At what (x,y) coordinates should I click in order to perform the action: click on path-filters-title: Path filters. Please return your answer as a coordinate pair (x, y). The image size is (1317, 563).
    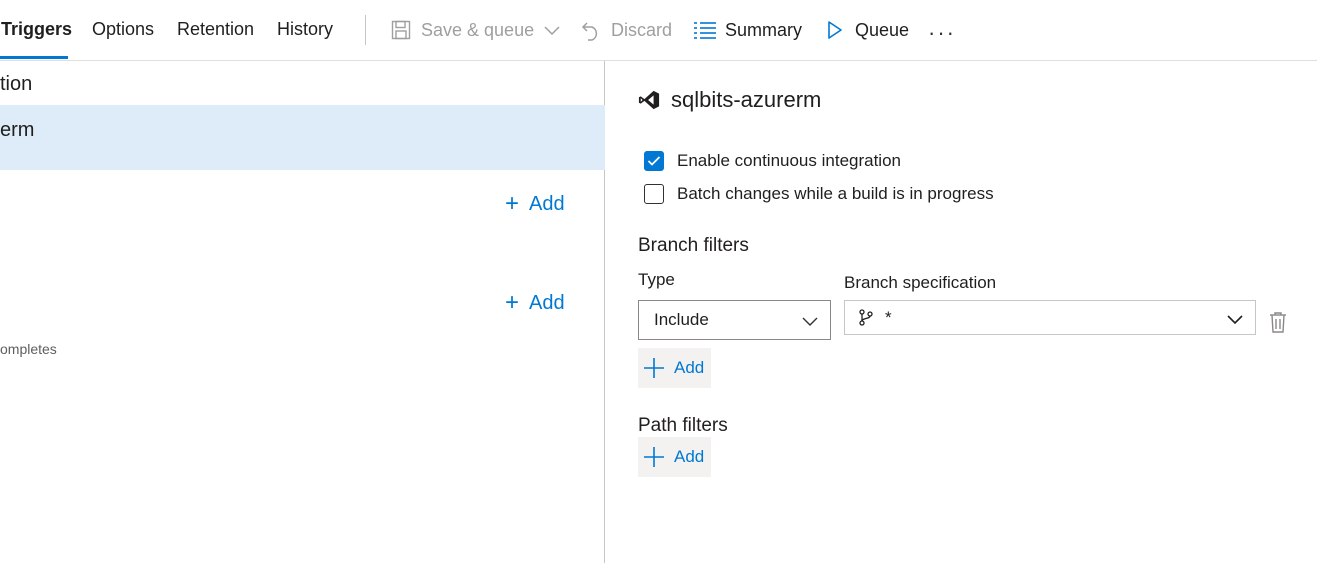
    Looking at the image, I should click on (683, 425).